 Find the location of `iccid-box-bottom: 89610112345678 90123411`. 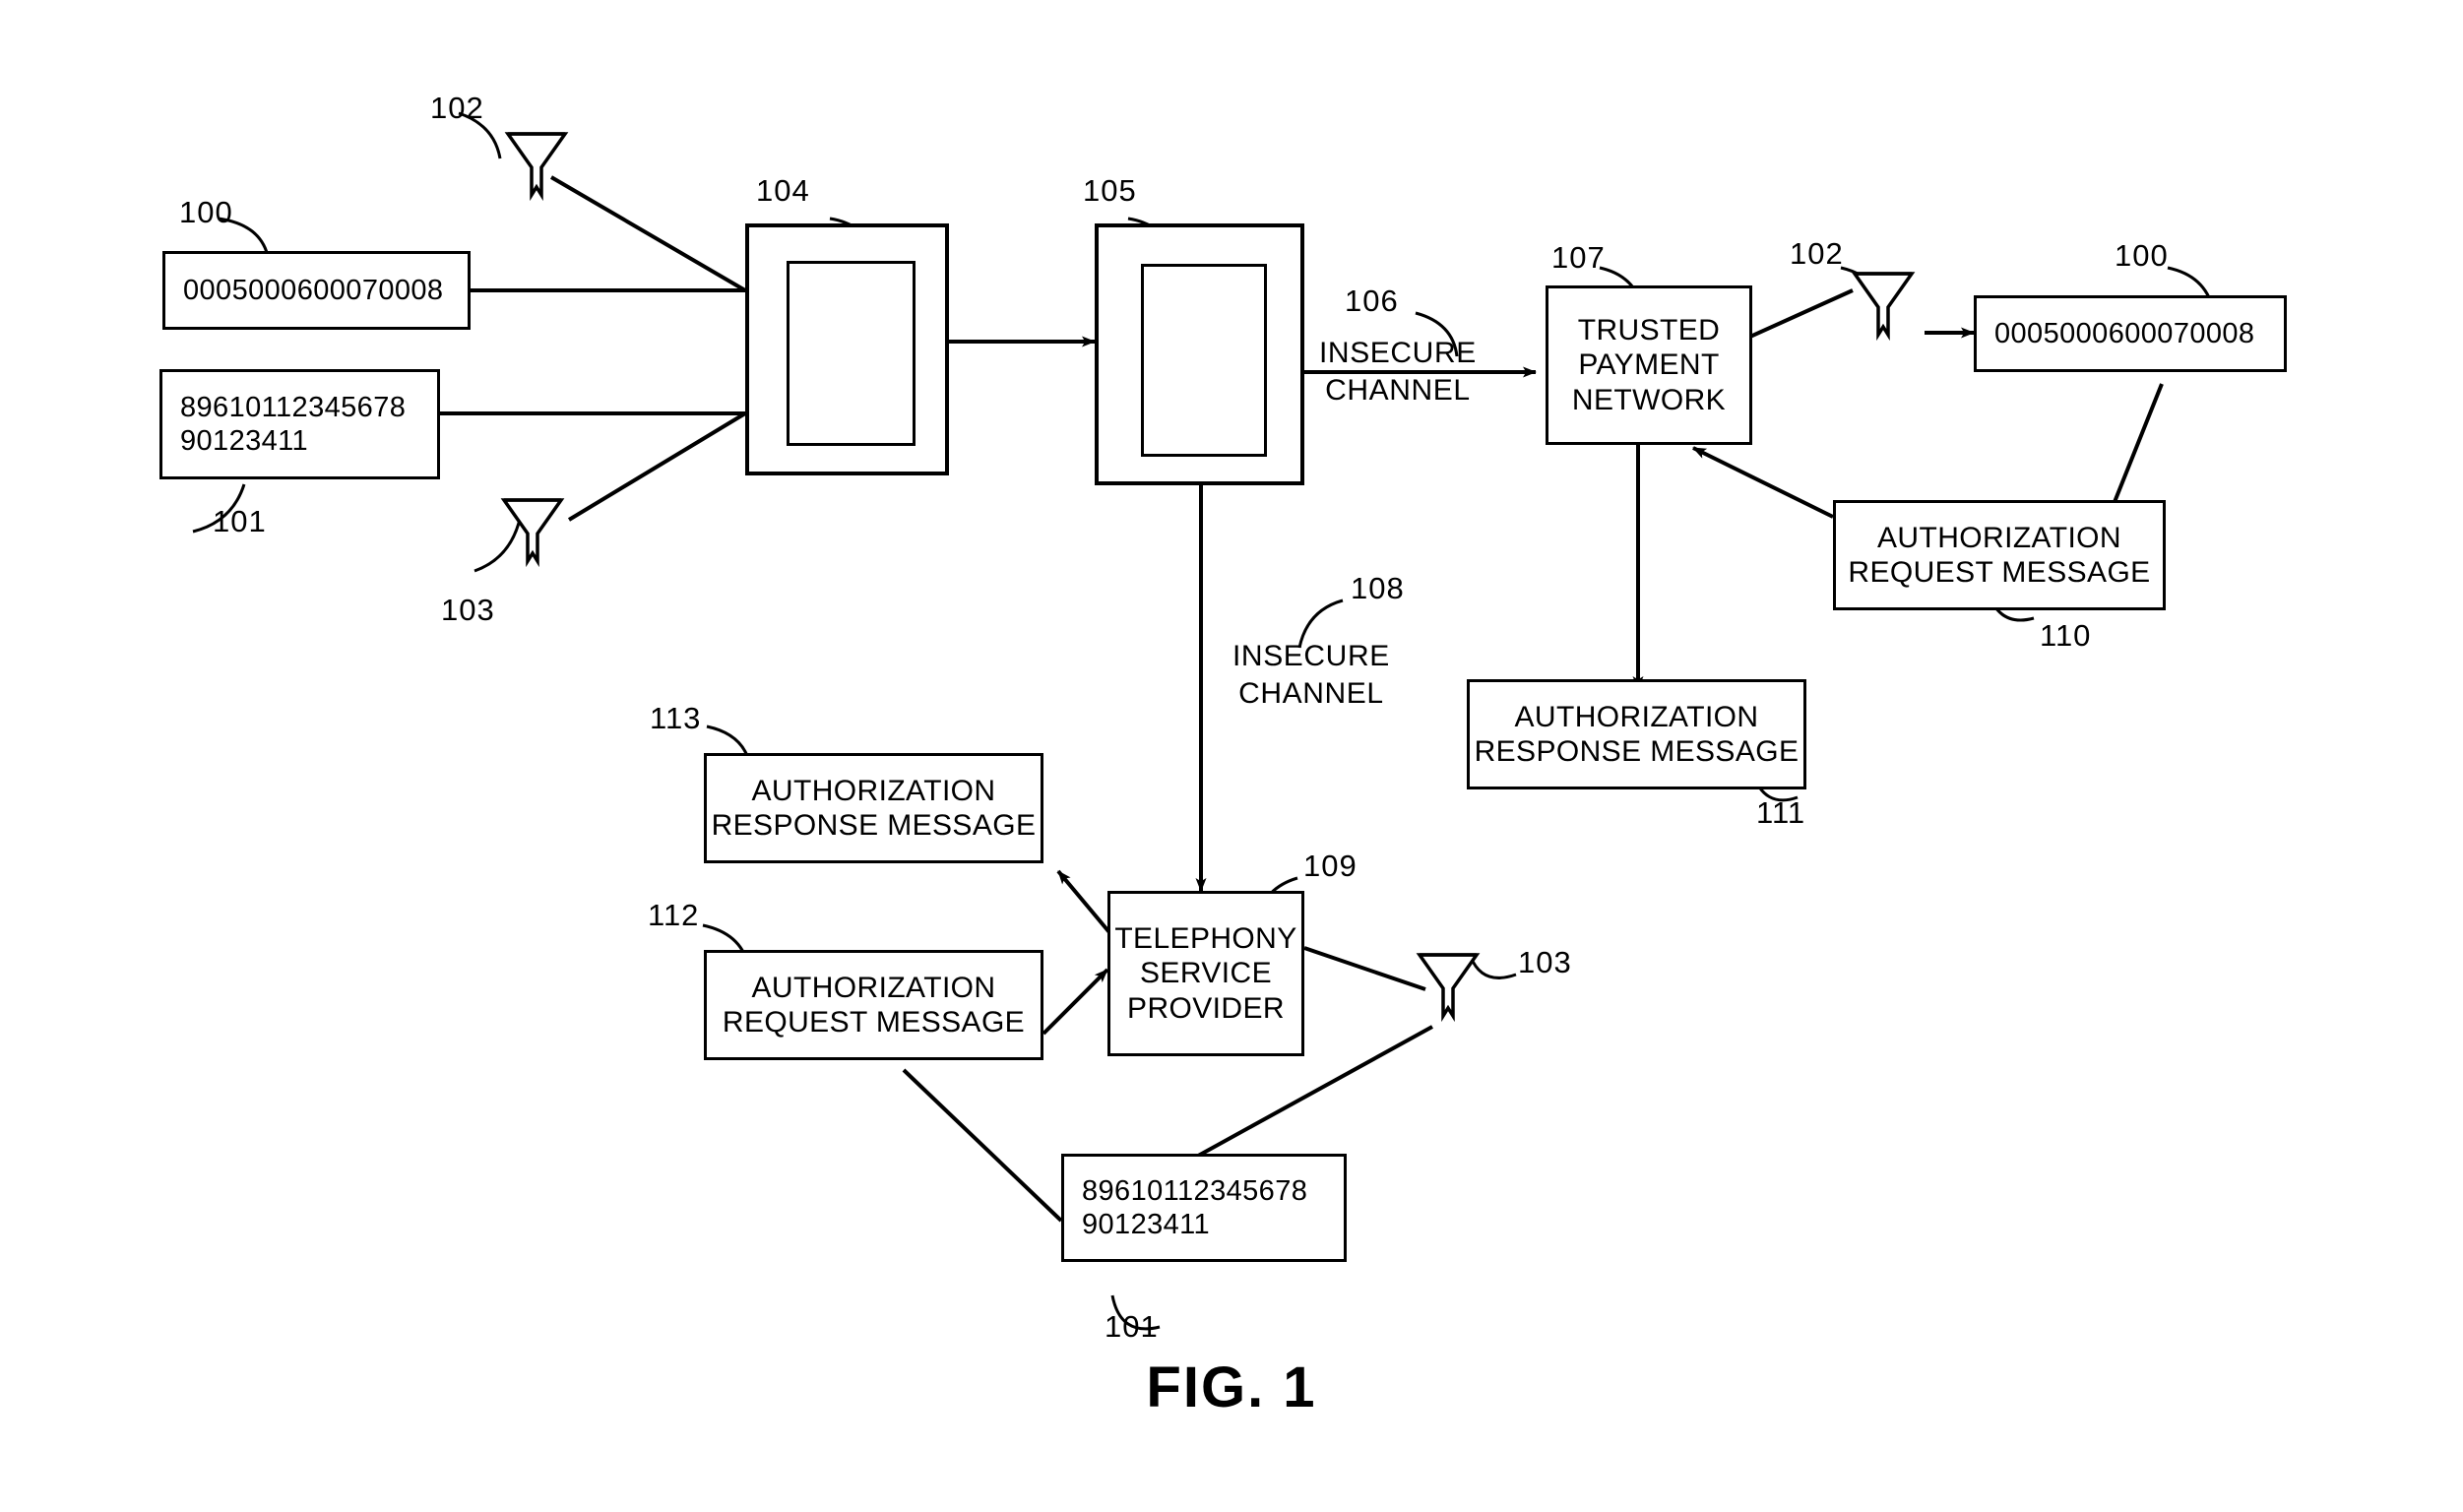

iccid-box-bottom: 89610112345678 90123411 is located at coordinates (1204, 1208).